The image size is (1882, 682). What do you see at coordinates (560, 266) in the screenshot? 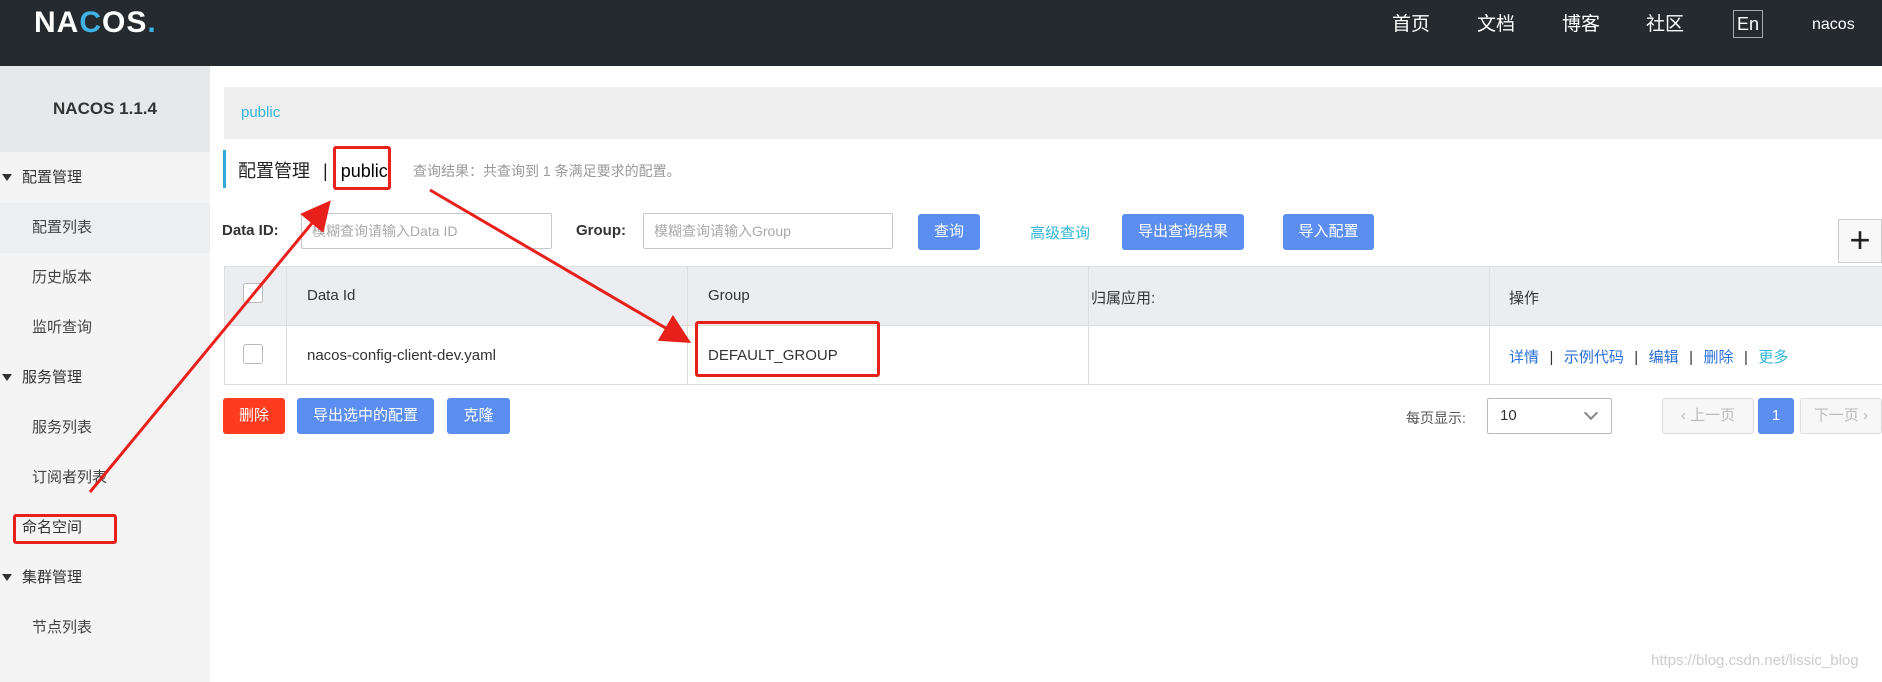
I see `annotation-arrow-to-group` at bounding box center [560, 266].